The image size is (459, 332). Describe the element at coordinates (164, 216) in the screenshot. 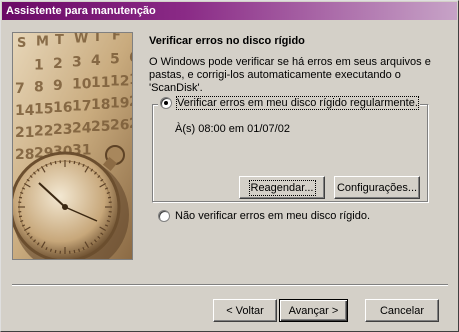

I see `radio-unchecked-icon` at that location.